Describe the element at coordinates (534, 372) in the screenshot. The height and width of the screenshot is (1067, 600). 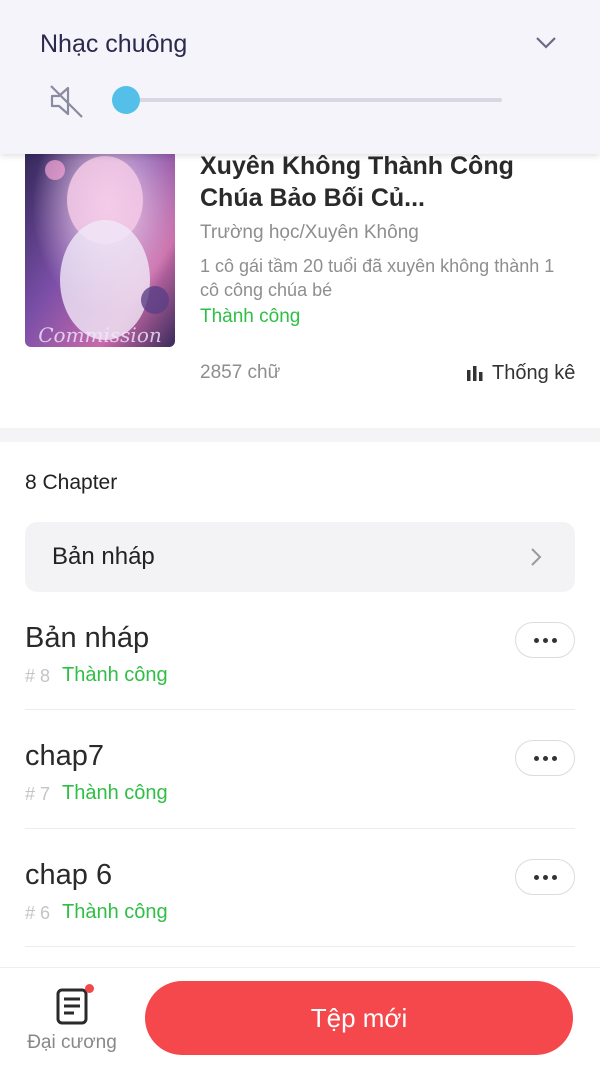
I see `stats-label: Thống kê` at that location.